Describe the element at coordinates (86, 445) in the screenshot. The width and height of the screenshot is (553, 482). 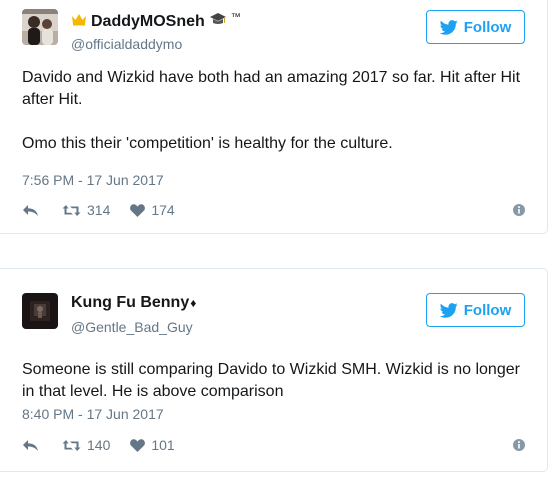
I see `retweet-button: 140` at that location.